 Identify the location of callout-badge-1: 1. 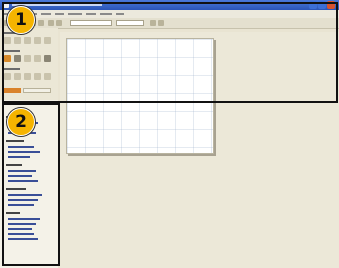
(21, 20).